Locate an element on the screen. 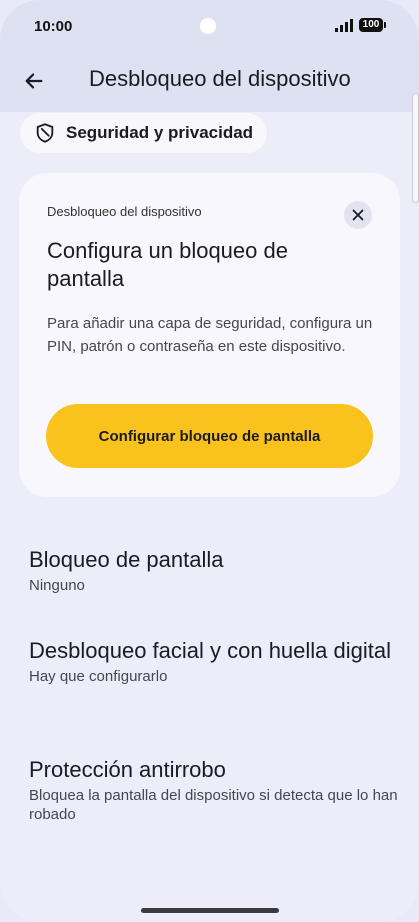 This screenshot has height=922, width=419. setting-subtitle: Hay que configurarlo is located at coordinates (98, 676).